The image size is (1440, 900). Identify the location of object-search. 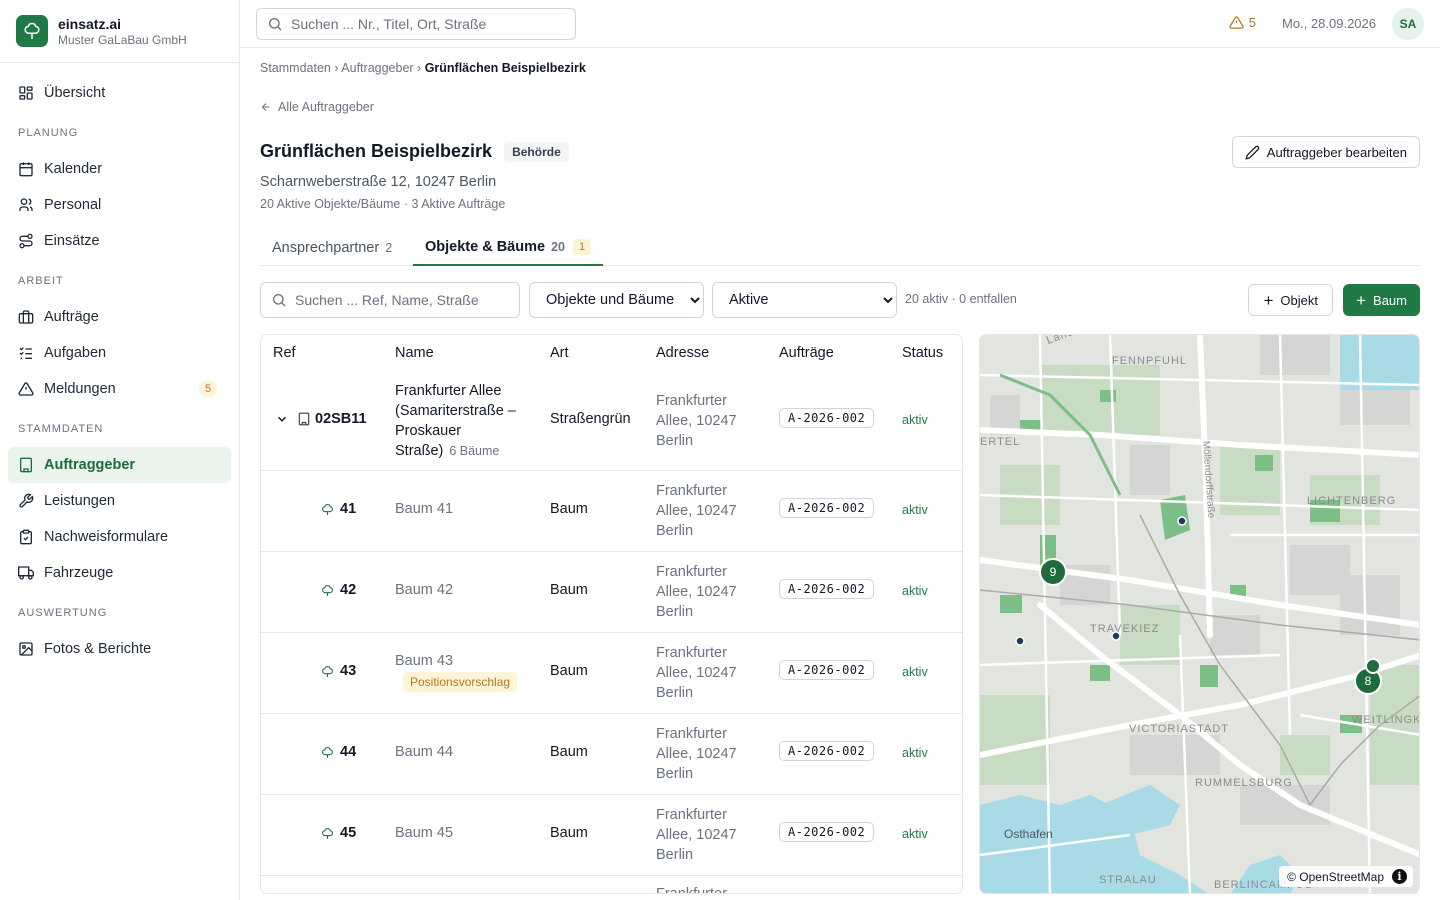
(390, 300).